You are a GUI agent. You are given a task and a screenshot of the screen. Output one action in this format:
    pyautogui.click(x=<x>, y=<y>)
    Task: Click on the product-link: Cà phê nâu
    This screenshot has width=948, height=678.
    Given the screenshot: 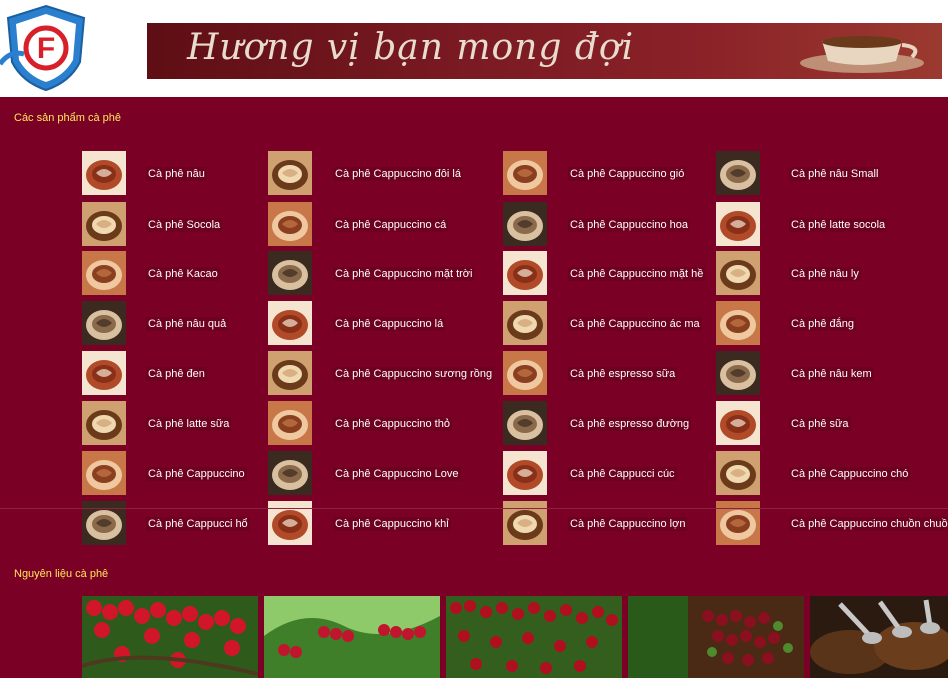 What is the action you would take?
    pyautogui.click(x=176, y=174)
    